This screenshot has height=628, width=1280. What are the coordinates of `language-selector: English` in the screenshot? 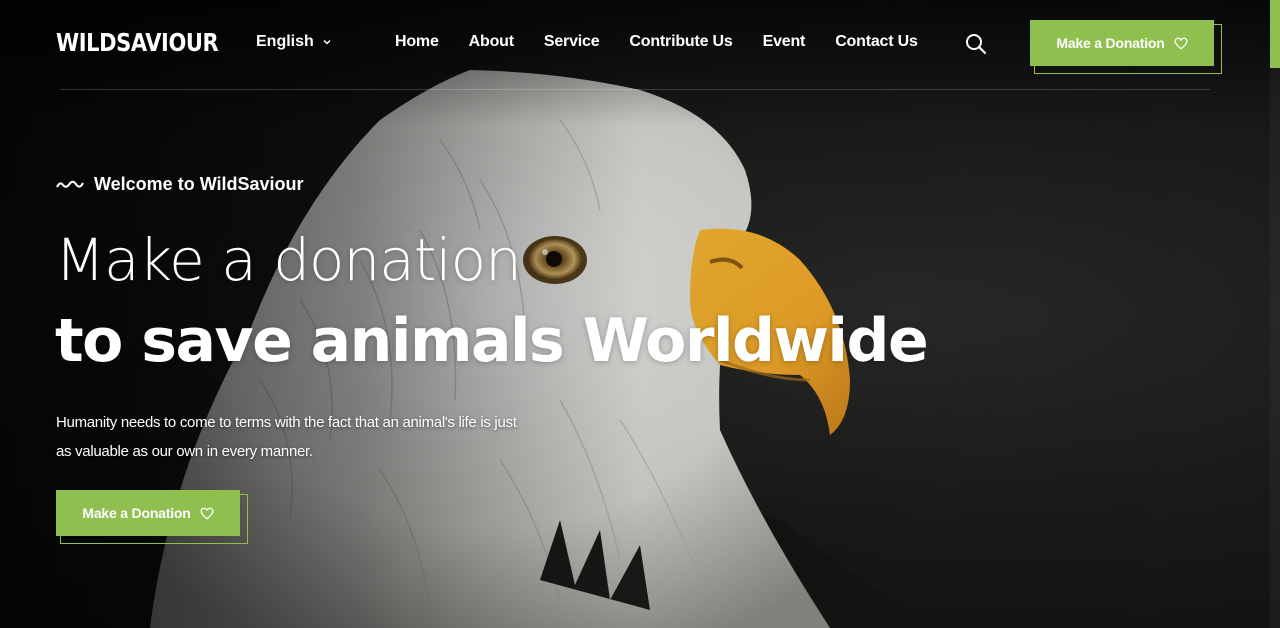 It's located at (294, 42).